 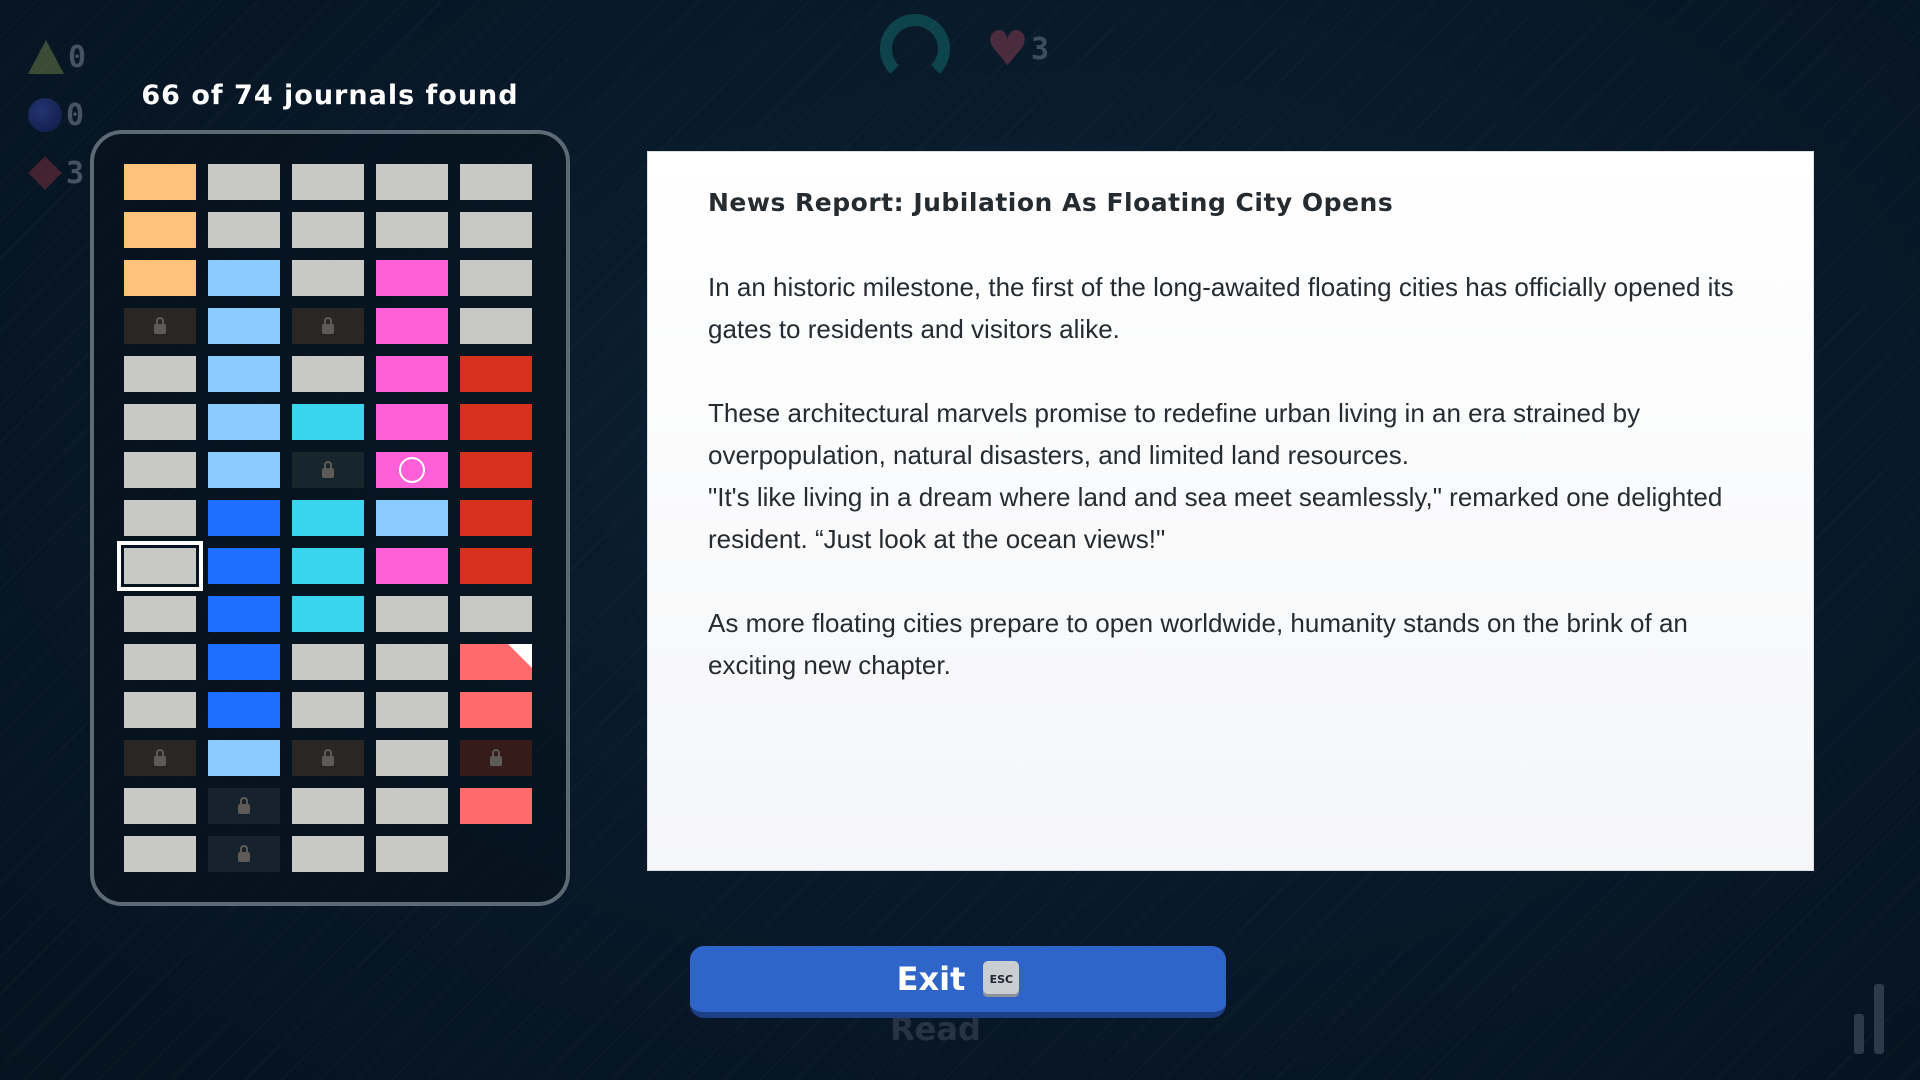 What do you see at coordinates (160, 566) in the screenshot?
I see `journal-tile-selected` at bounding box center [160, 566].